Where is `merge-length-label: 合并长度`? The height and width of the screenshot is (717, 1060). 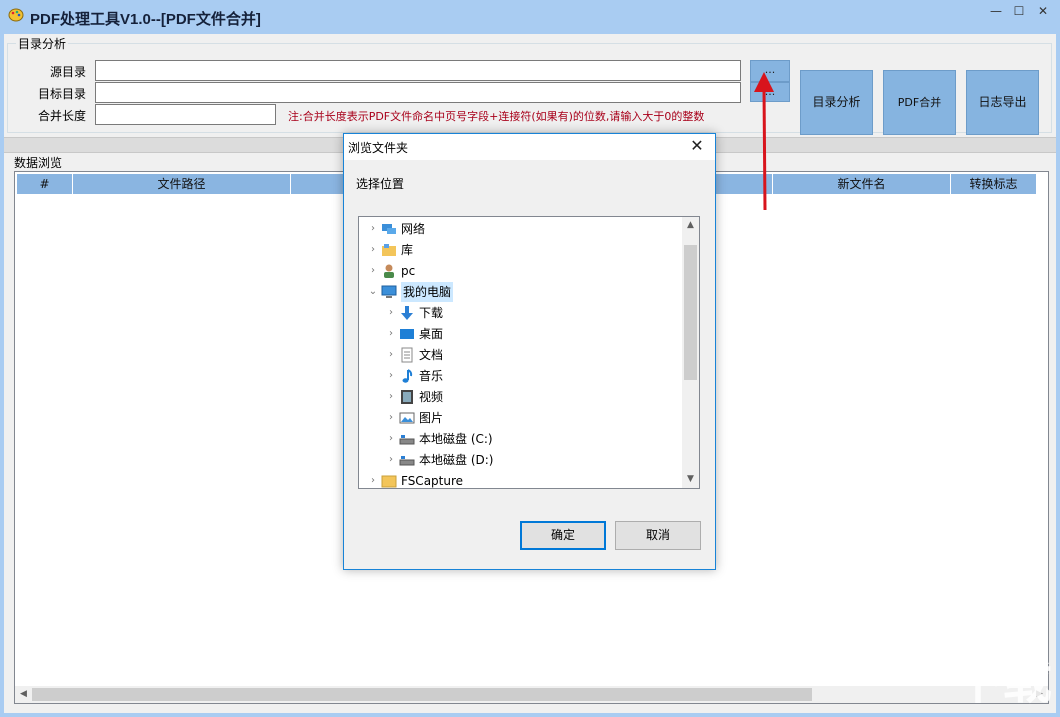 merge-length-label: 合并长度 is located at coordinates (61, 116).